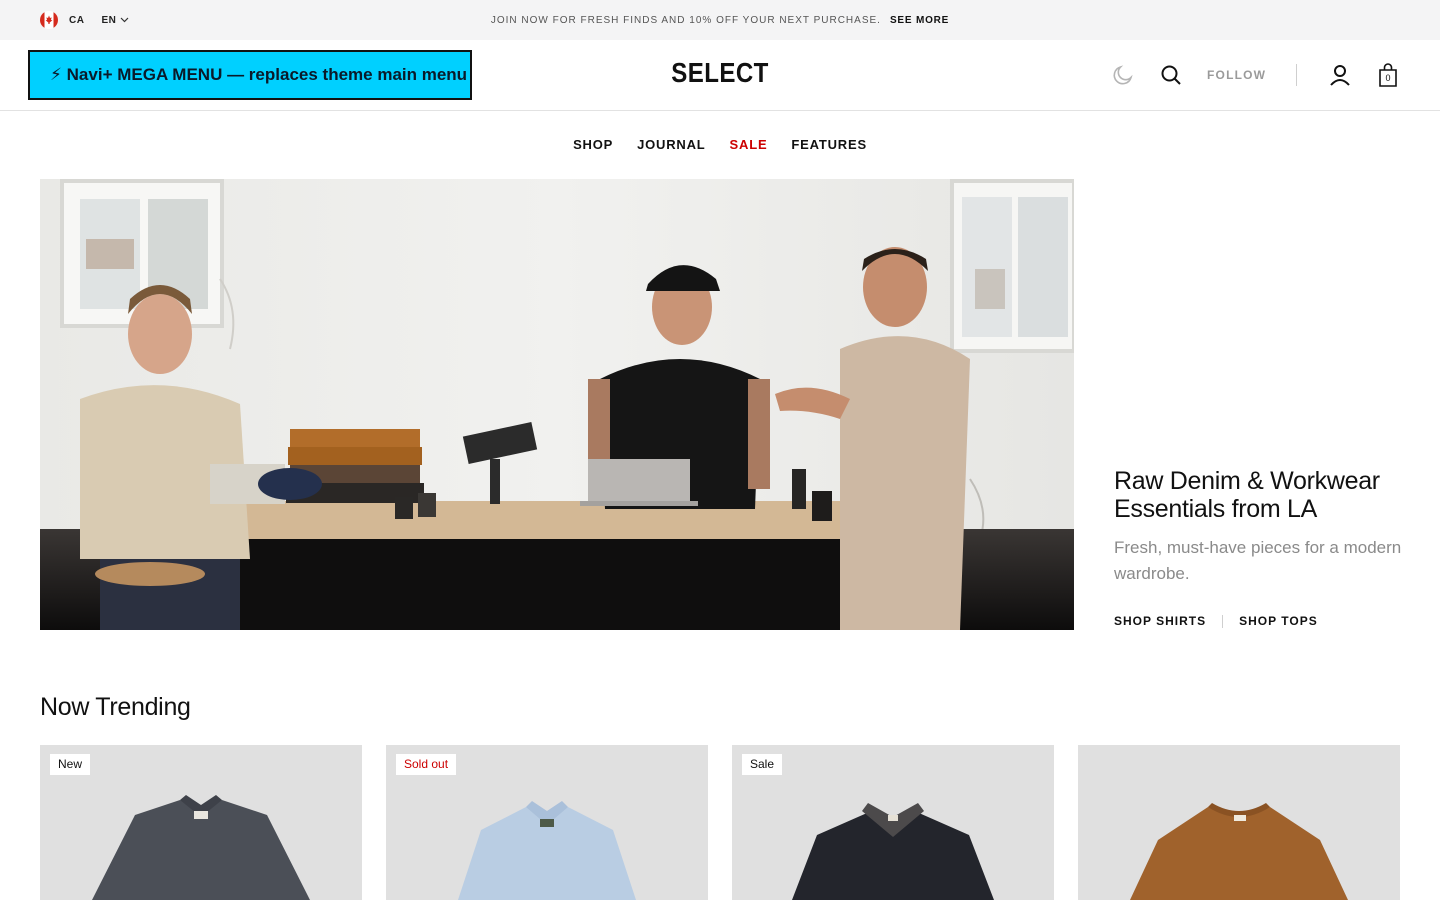  What do you see at coordinates (70, 764) in the screenshot?
I see `product-badge: New` at bounding box center [70, 764].